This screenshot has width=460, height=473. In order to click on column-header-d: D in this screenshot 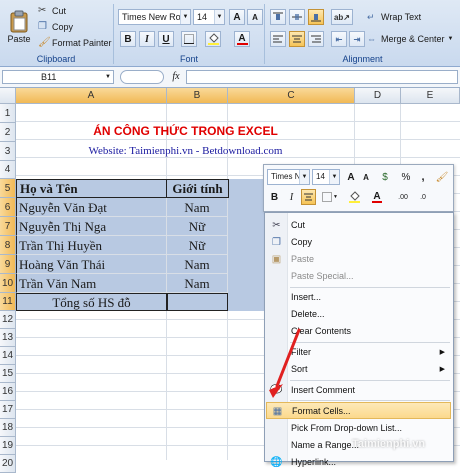, I will do `click(378, 96)`.